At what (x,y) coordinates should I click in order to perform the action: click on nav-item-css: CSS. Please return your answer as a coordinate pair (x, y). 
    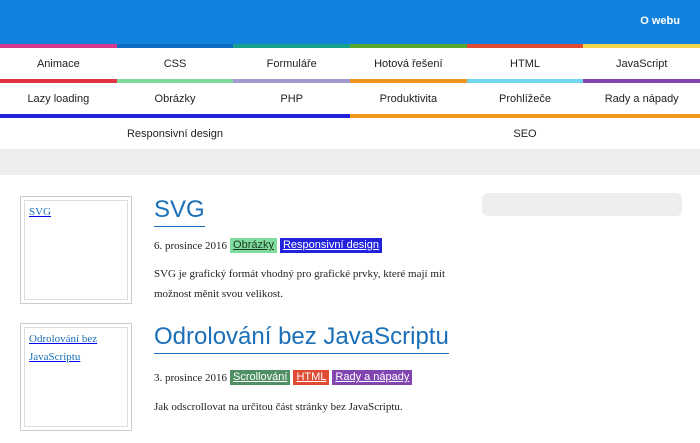
    Looking at the image, I should click on (175, 61).